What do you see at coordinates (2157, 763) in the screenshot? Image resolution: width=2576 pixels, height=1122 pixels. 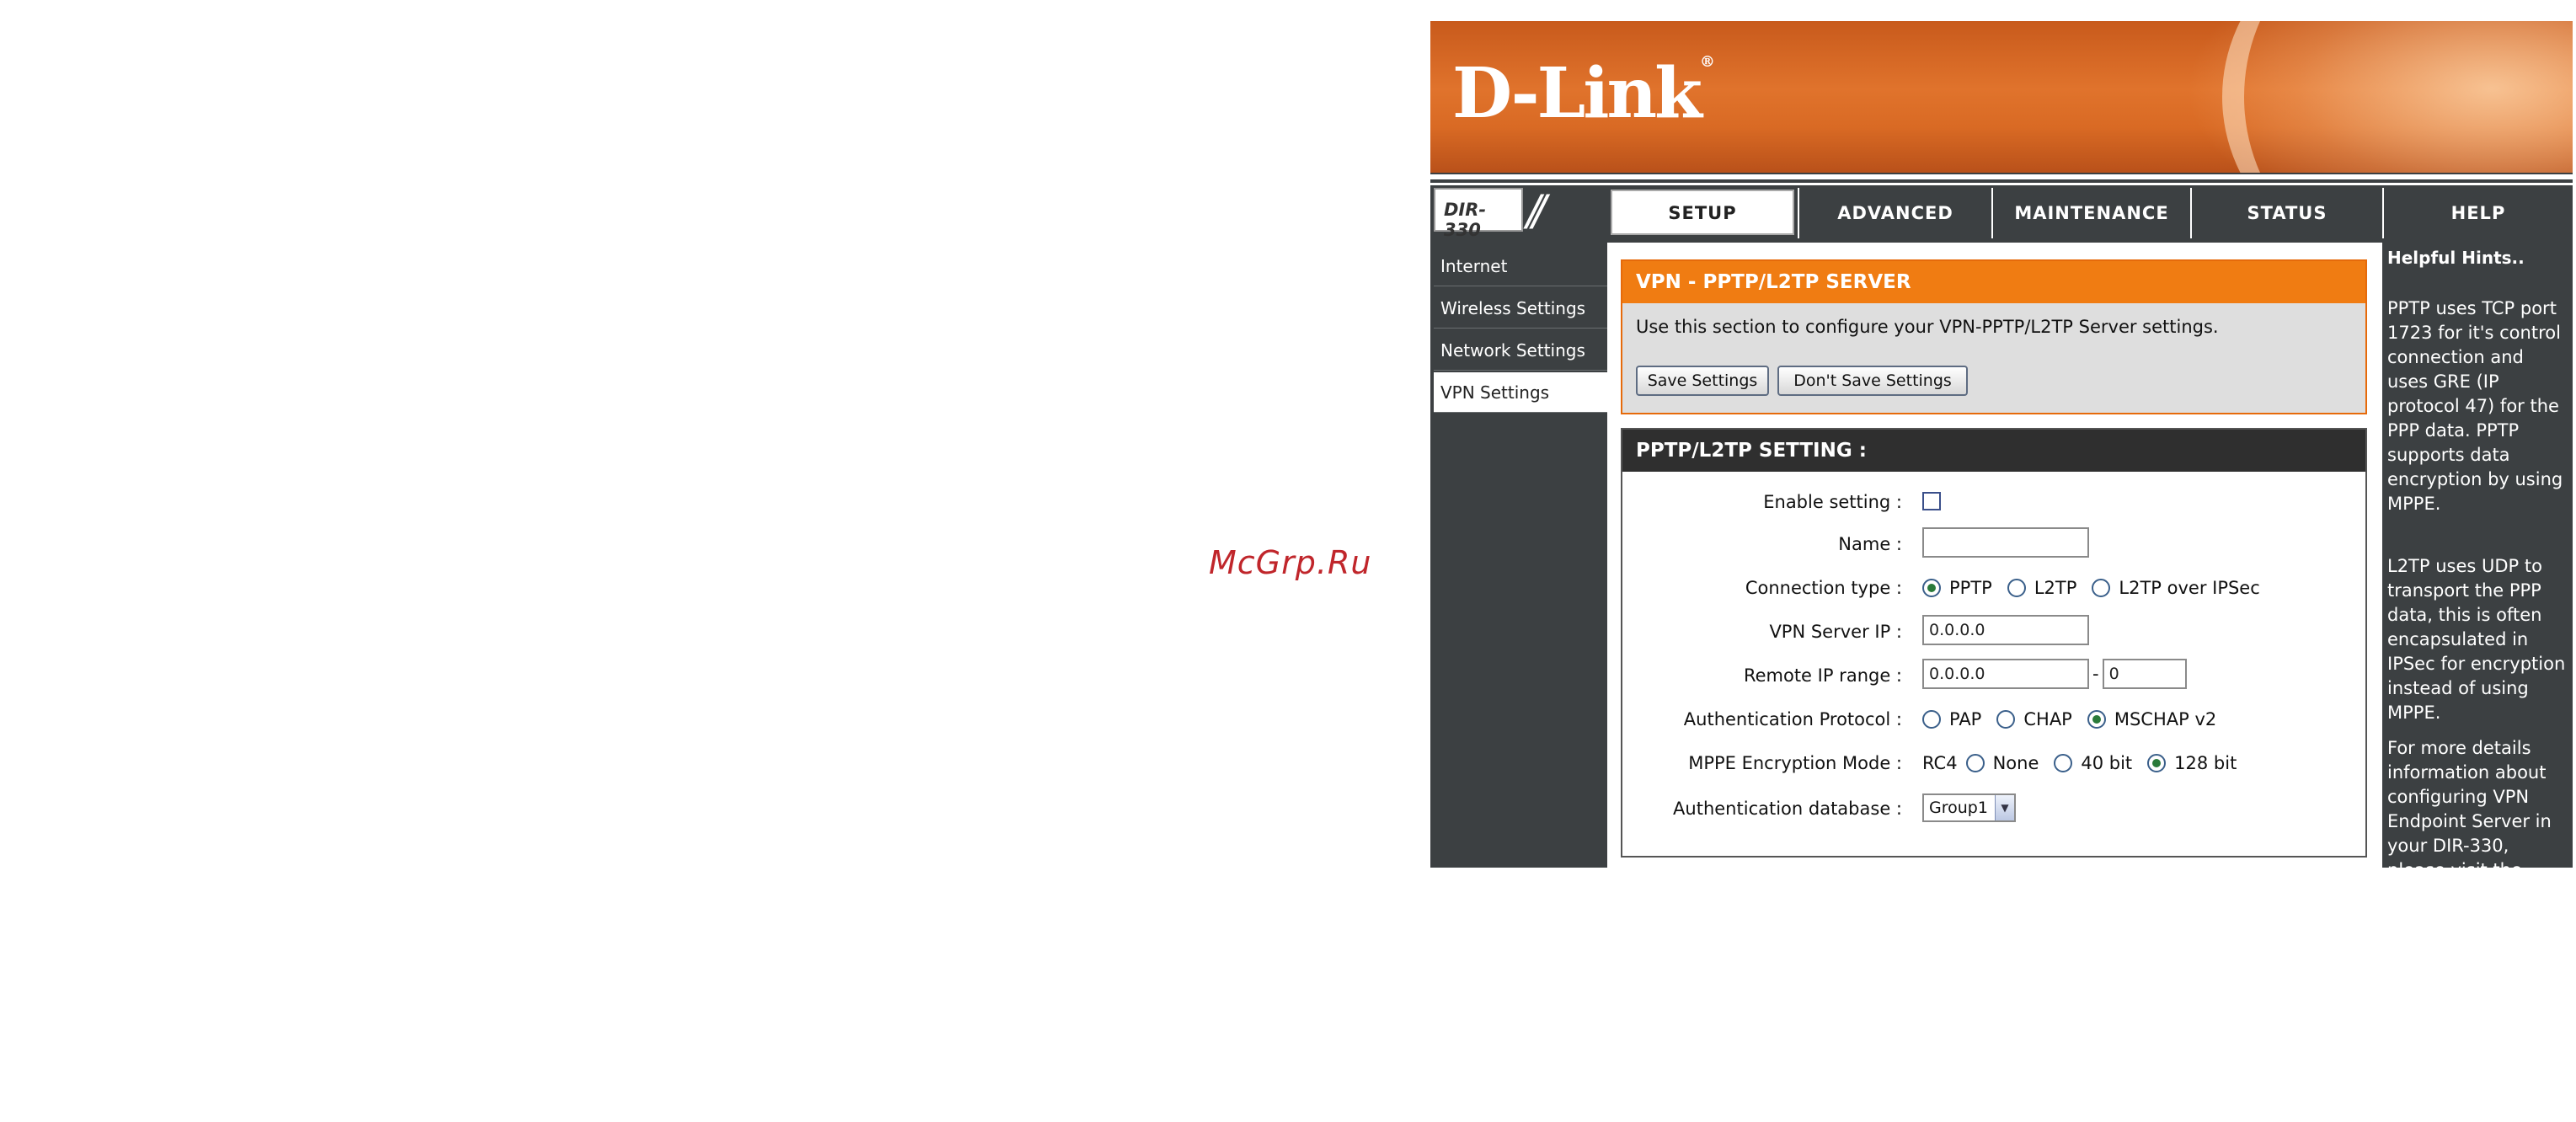 I see `mppe-128bit-radio` at bounding box center [2157, 763].